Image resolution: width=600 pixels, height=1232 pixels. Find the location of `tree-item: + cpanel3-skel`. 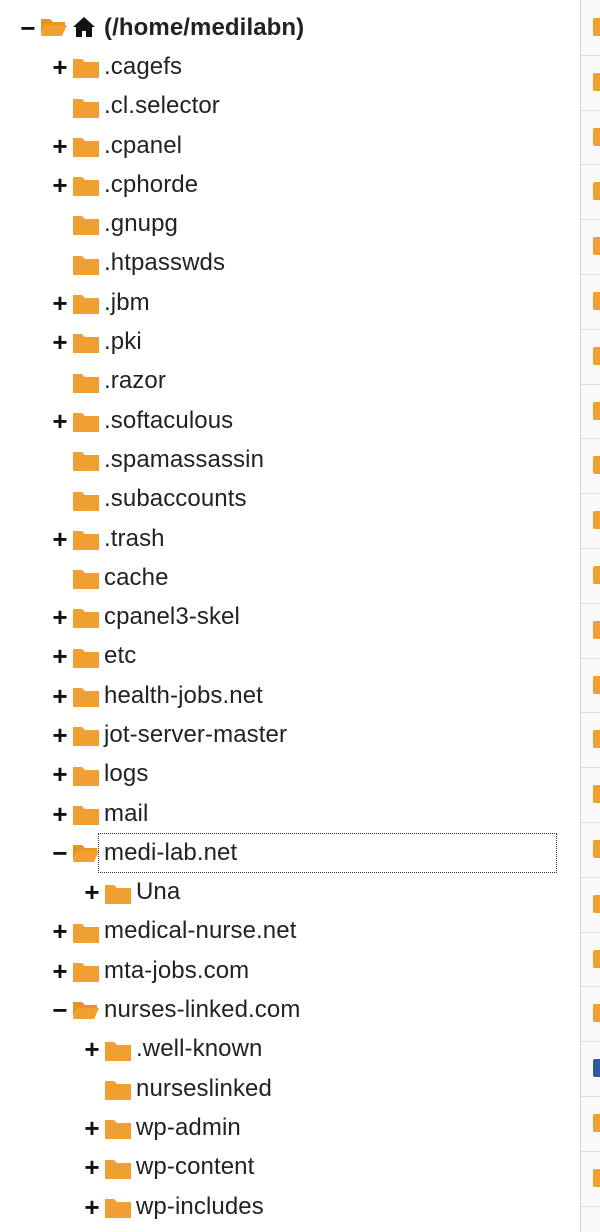

tree-item: + cpanel3-skel is located at coordinates (290, 616).